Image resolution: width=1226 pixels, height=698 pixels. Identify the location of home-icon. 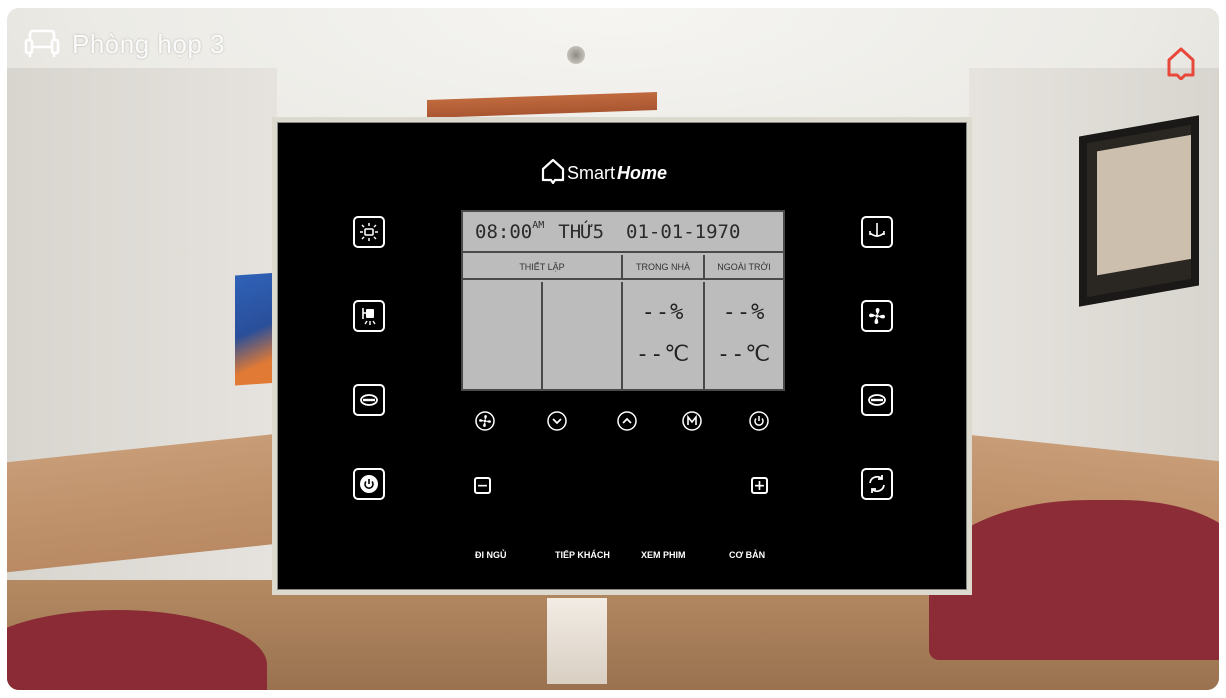
(1181, 64).